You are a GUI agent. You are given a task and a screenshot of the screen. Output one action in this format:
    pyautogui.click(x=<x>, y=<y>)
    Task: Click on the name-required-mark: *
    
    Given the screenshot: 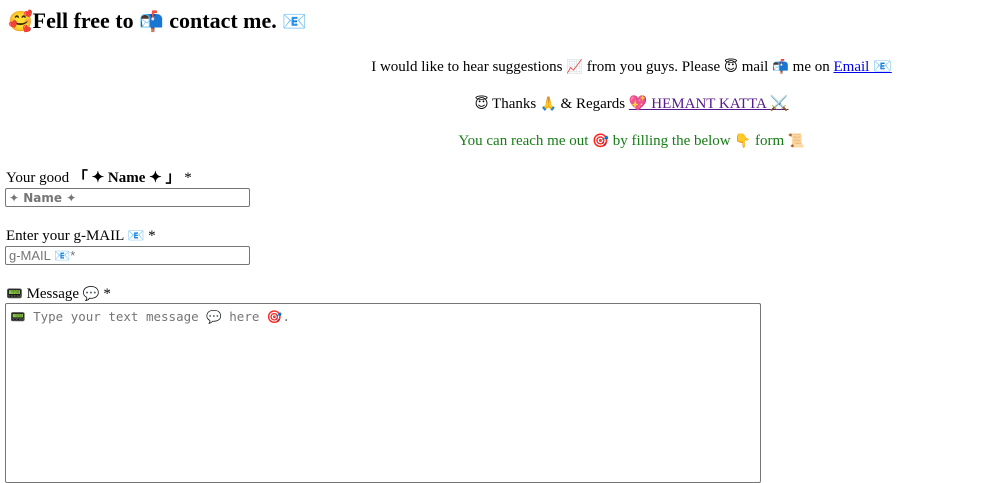 What is the action you would take?
    pyautogui.click(x=186, y=178)
    